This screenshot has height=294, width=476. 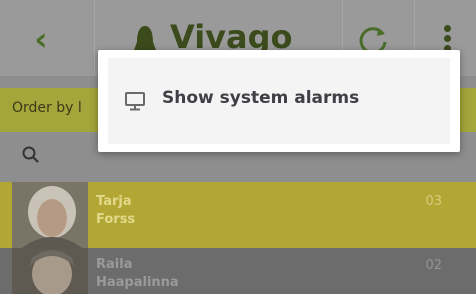 What do you see at coordinates (137, 274) in the screenshot?
I see `resident-name: Raila Haapalinna` at bounding box center [137, 274].